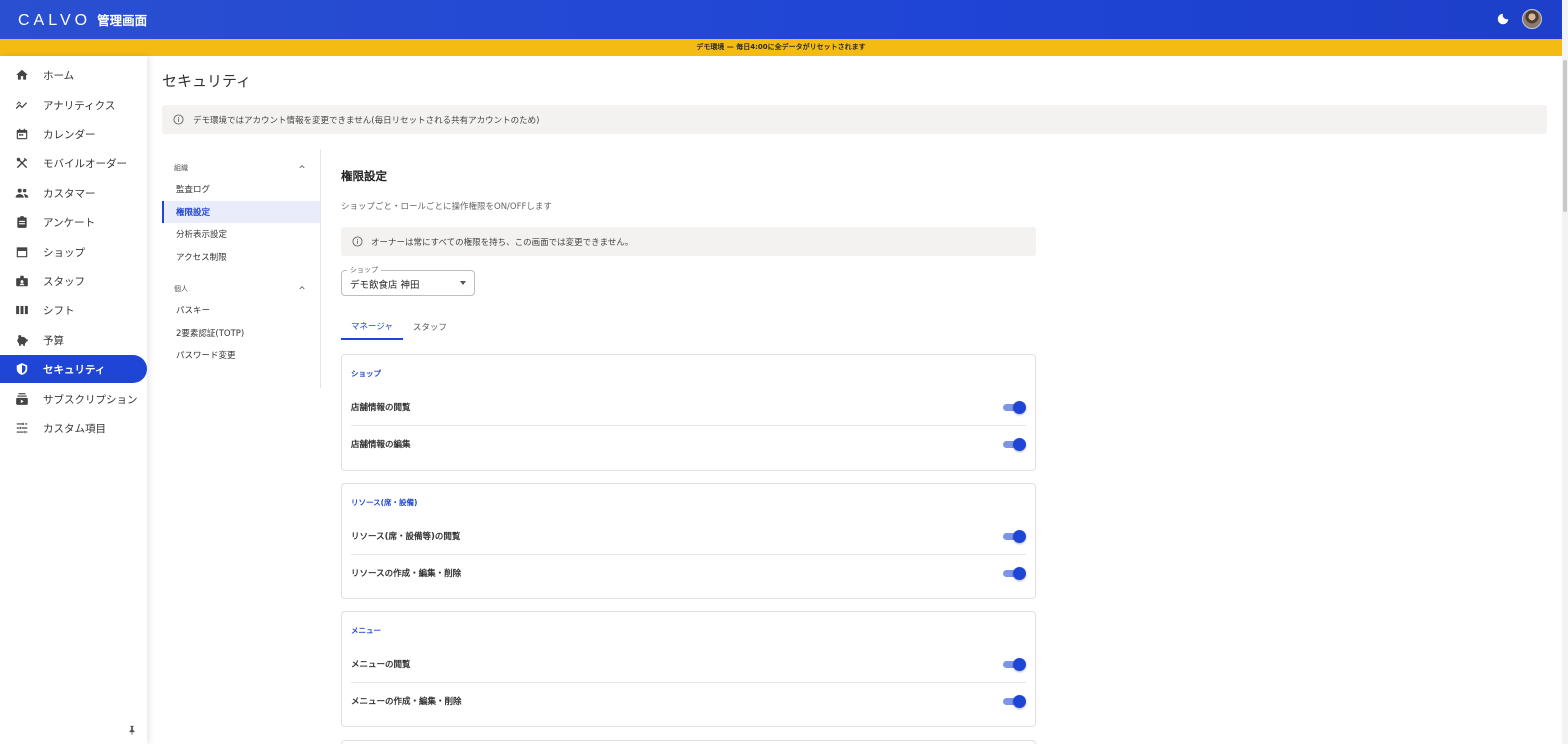 The width and height of the screenshot is (1568, 744). What do you see at coordinates (406, 537) in the screenshot?
I see `permission-label: リソース(席・設備等)の閲覧` at bounding box center [406, 537].